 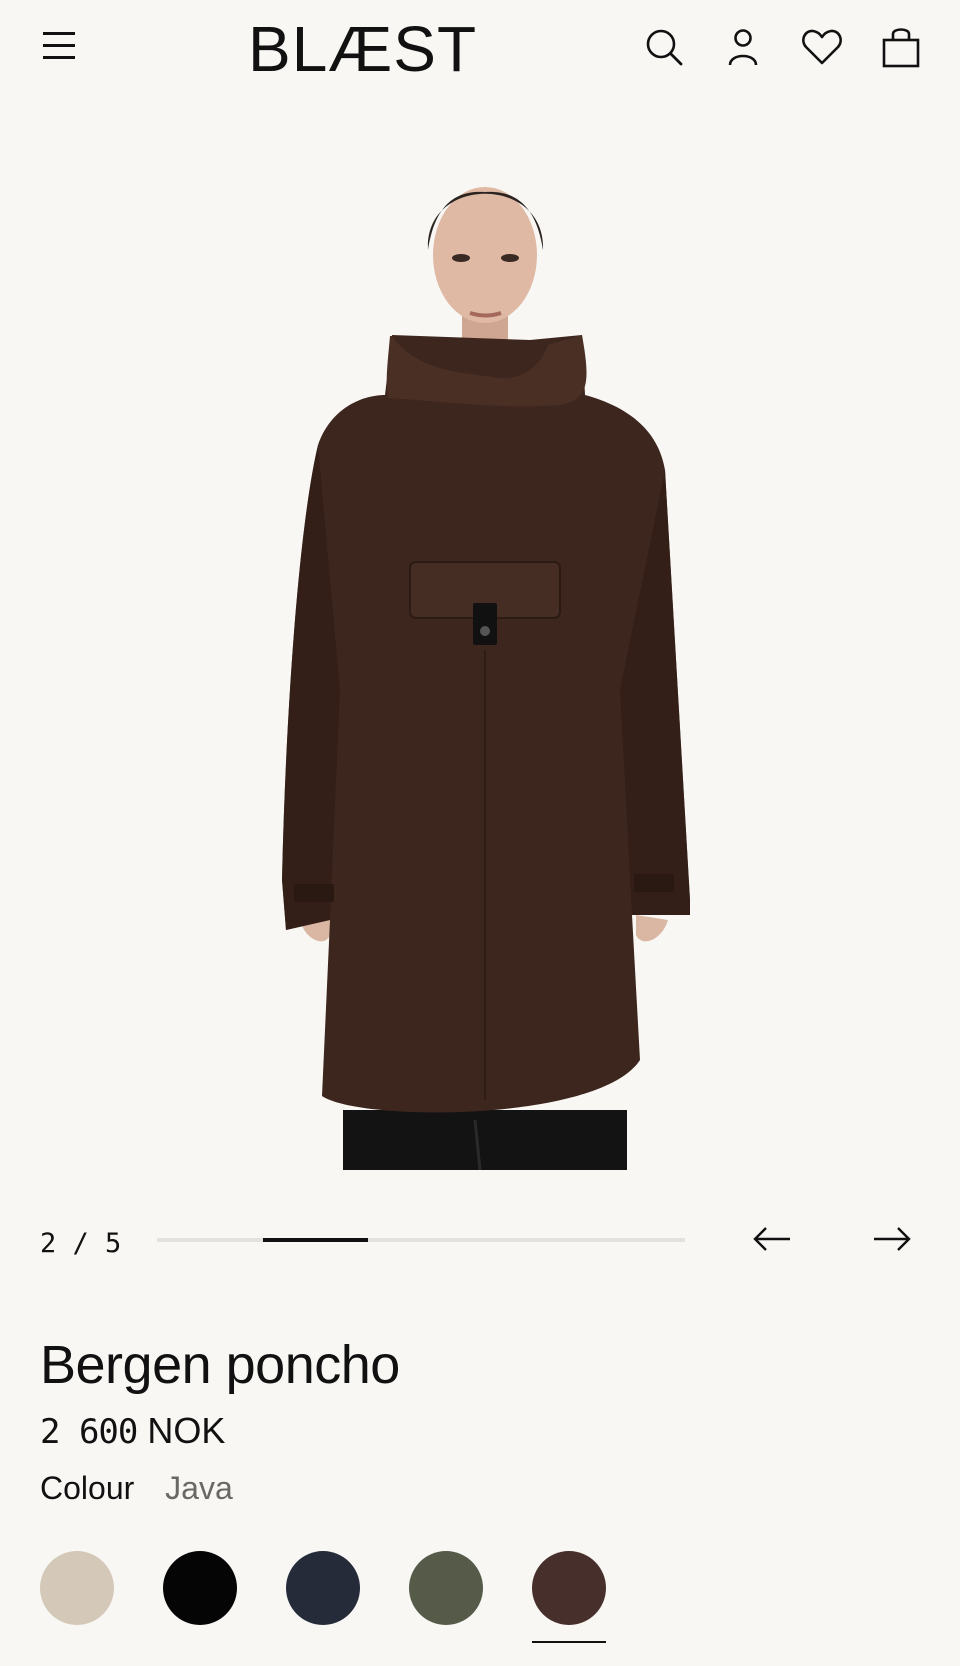 What do you see at coordinates (772, 1239) in the screenshot?
I see `prev-arrow-icon` at bounding box center [772, 1239].